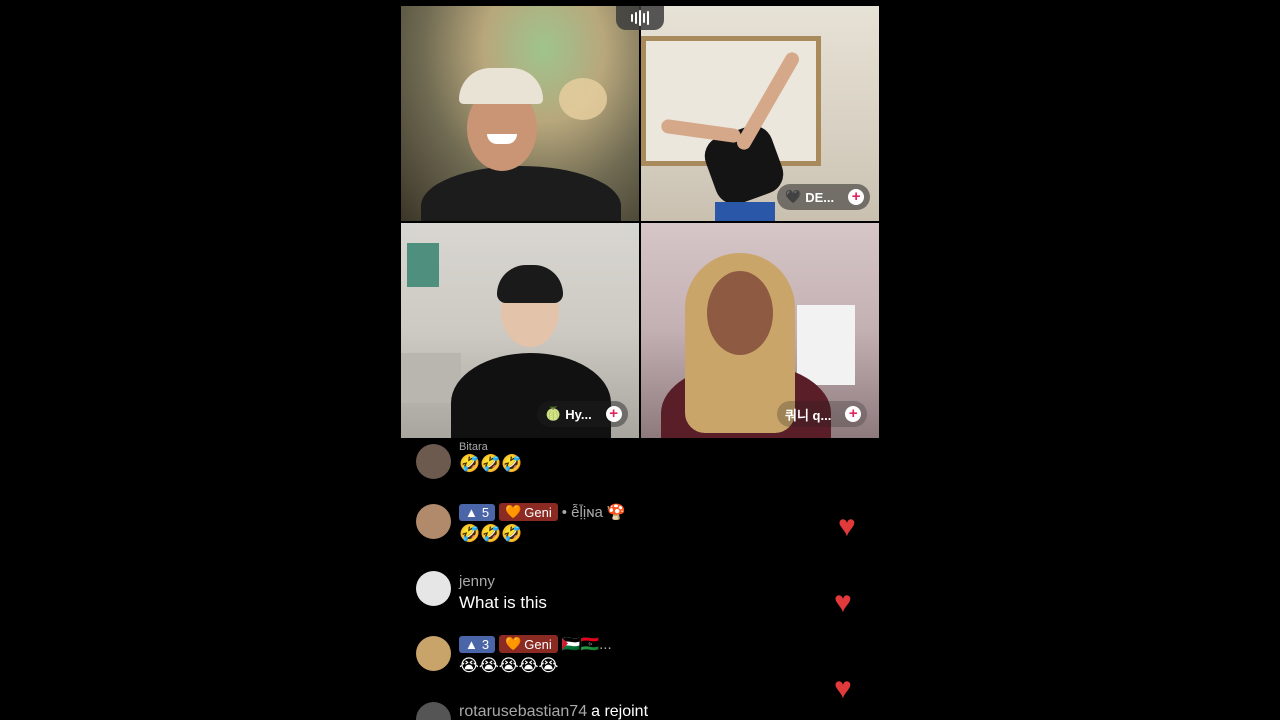  I want to click on wall-poster, so click(423, 265).